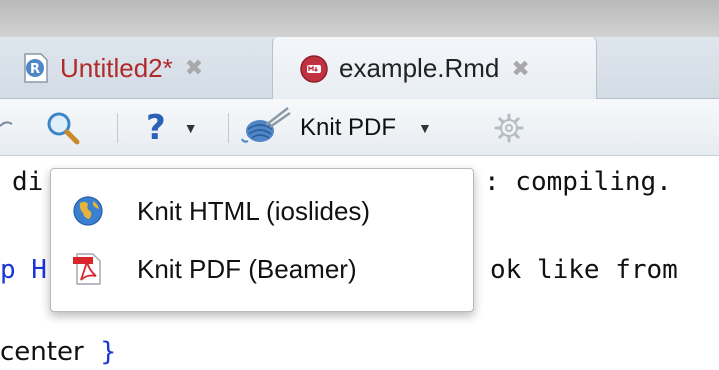 The image size is (719, 370). What do you see at coordinates (42, 352) in the screenshot?
I see `code-line: center` at bounding box center [42, 352].